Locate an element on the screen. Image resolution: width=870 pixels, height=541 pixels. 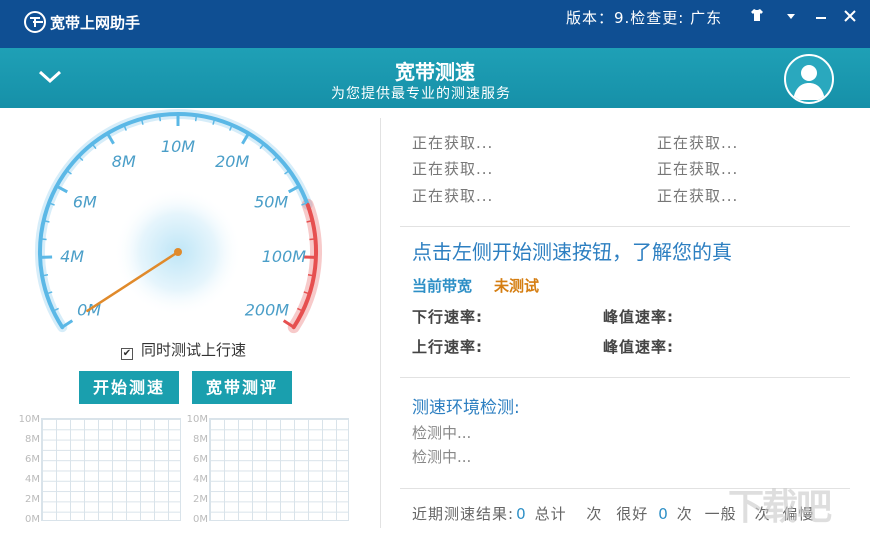
title-bar: 宽带上网助手 版本：9.检查更: 广东 is located at coordinates (435, 24).